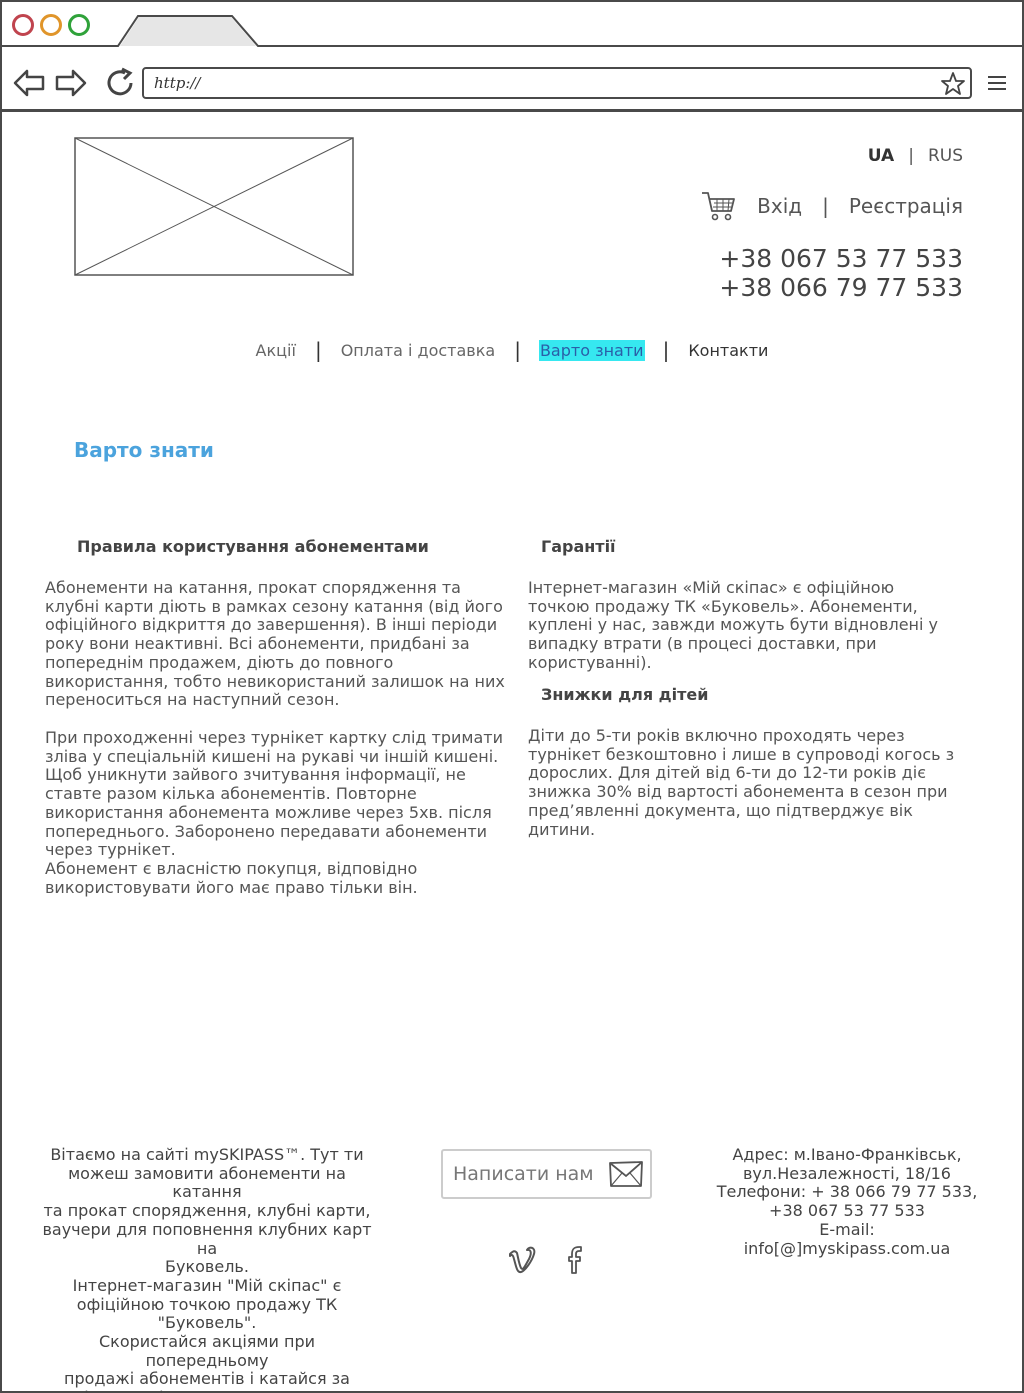 This screenshot has height=1393, width=1024. What do you see at coordinates (779, 206) in the screenshot?
I see `login-link: Вхід` at bounding box center [779, 206].